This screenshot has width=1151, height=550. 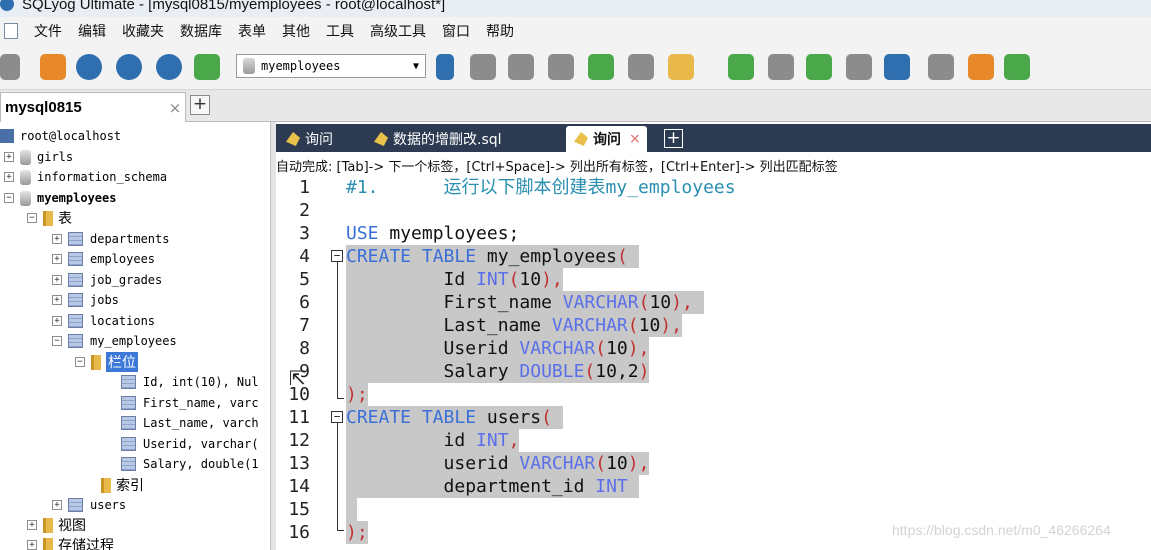 What do you see at coordinates (351, 509) in the screenshot?
I see `code-line` at bounding box center [351, 509].